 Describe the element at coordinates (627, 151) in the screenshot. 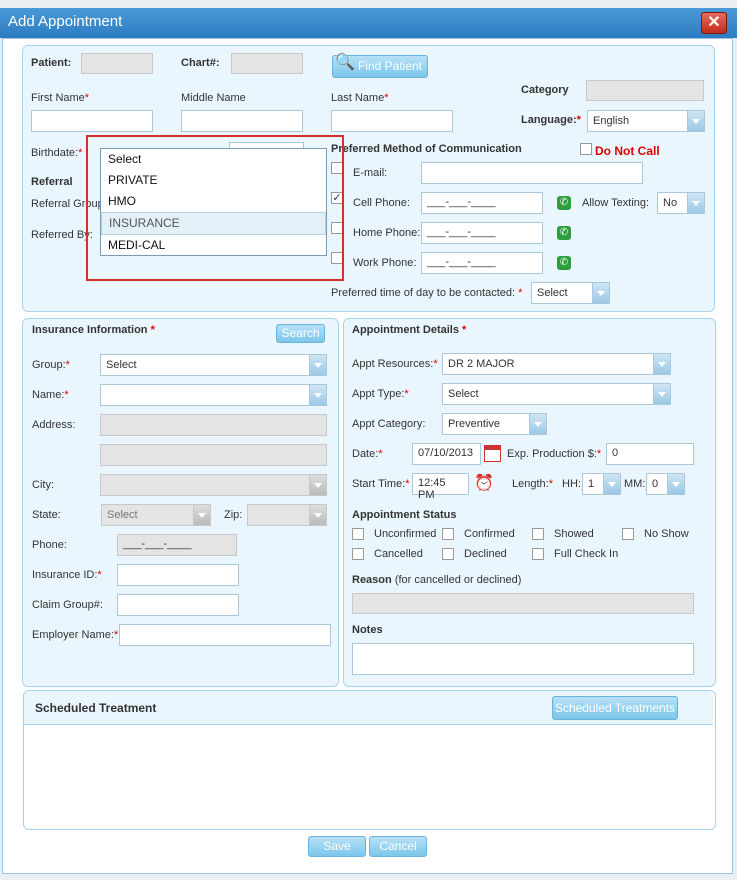

I see `do-not-call-label: Do Not Call` at that location.